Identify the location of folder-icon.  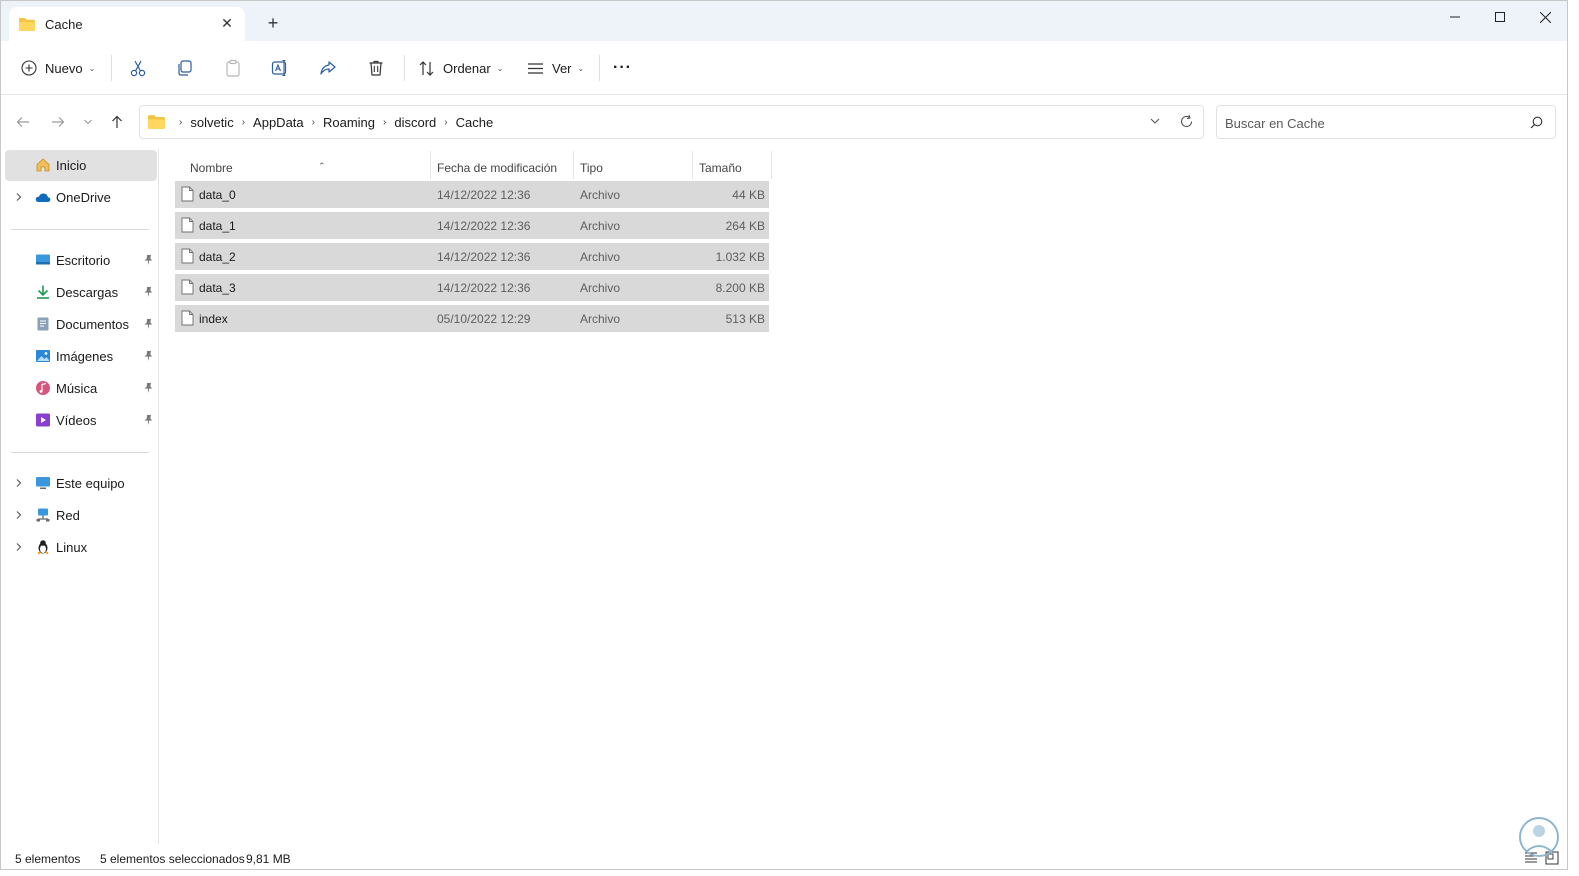
(156, 122).